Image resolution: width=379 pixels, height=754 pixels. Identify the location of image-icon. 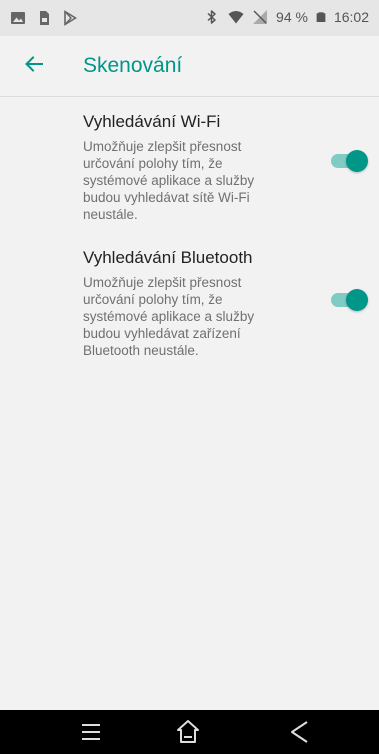
(18, 18).